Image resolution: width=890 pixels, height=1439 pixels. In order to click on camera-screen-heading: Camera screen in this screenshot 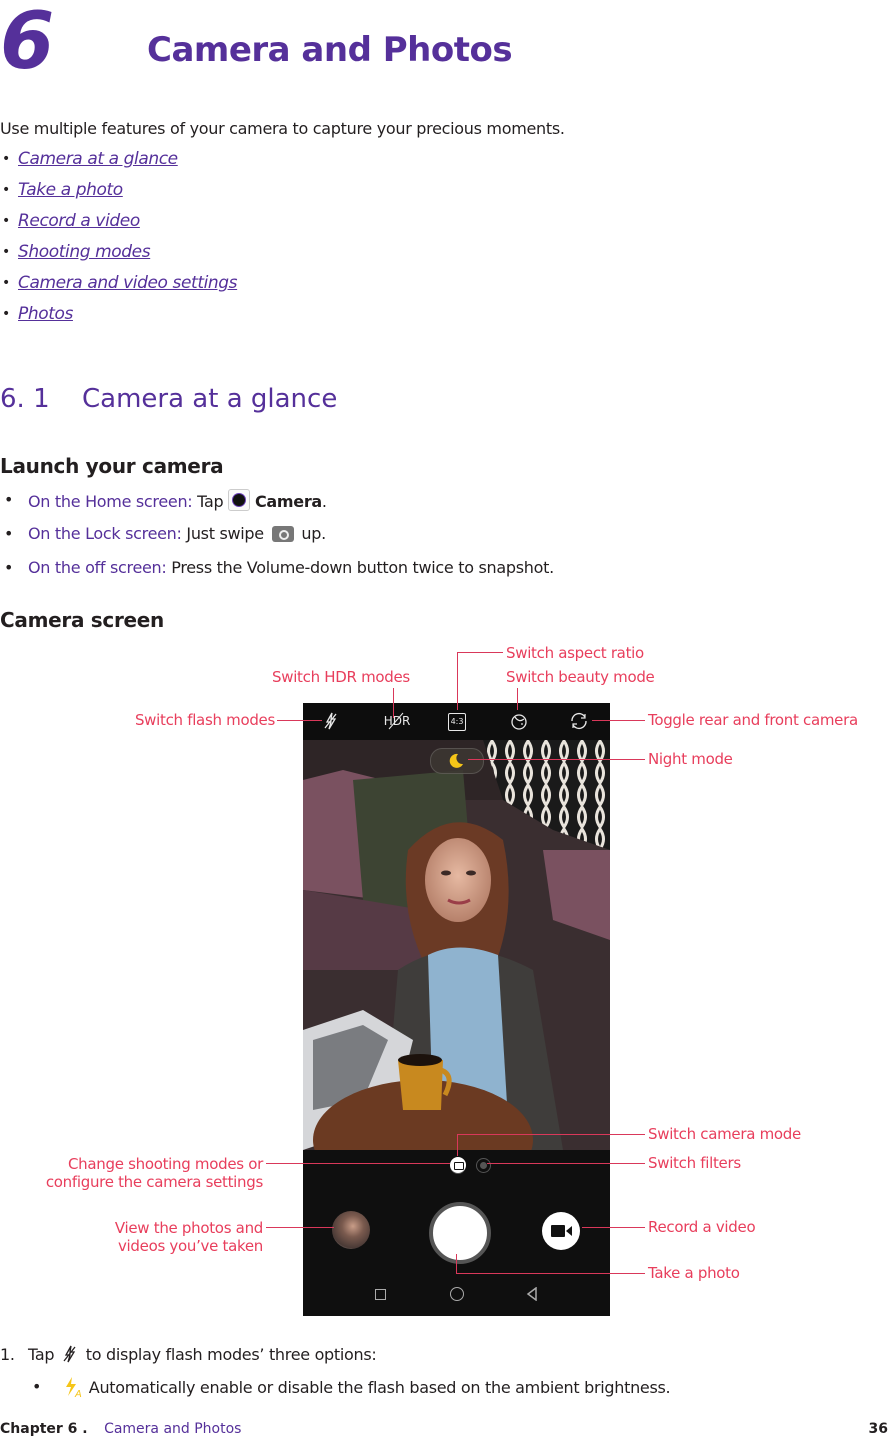, I will do `click(82, 620)`.